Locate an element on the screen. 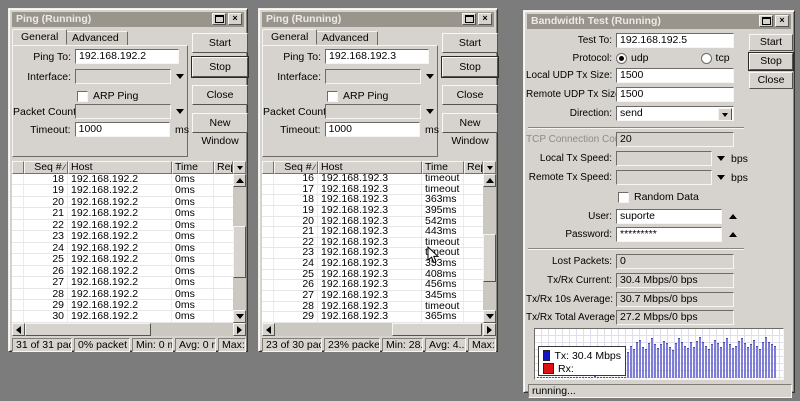 The width and height of the screenshot is (800, 401). user-spin-up-icon is located at coordinates (733, 216).